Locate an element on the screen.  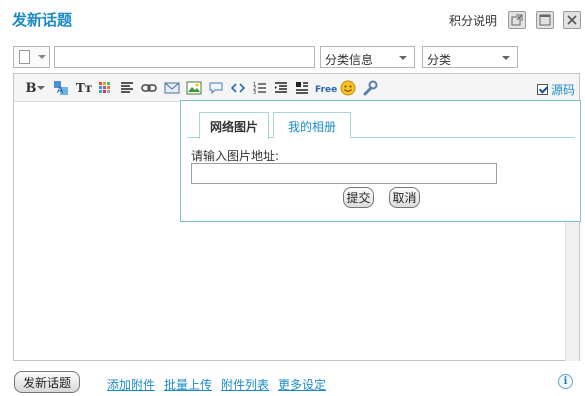
quote-bubble-icon is located at coordinates (216, 88).